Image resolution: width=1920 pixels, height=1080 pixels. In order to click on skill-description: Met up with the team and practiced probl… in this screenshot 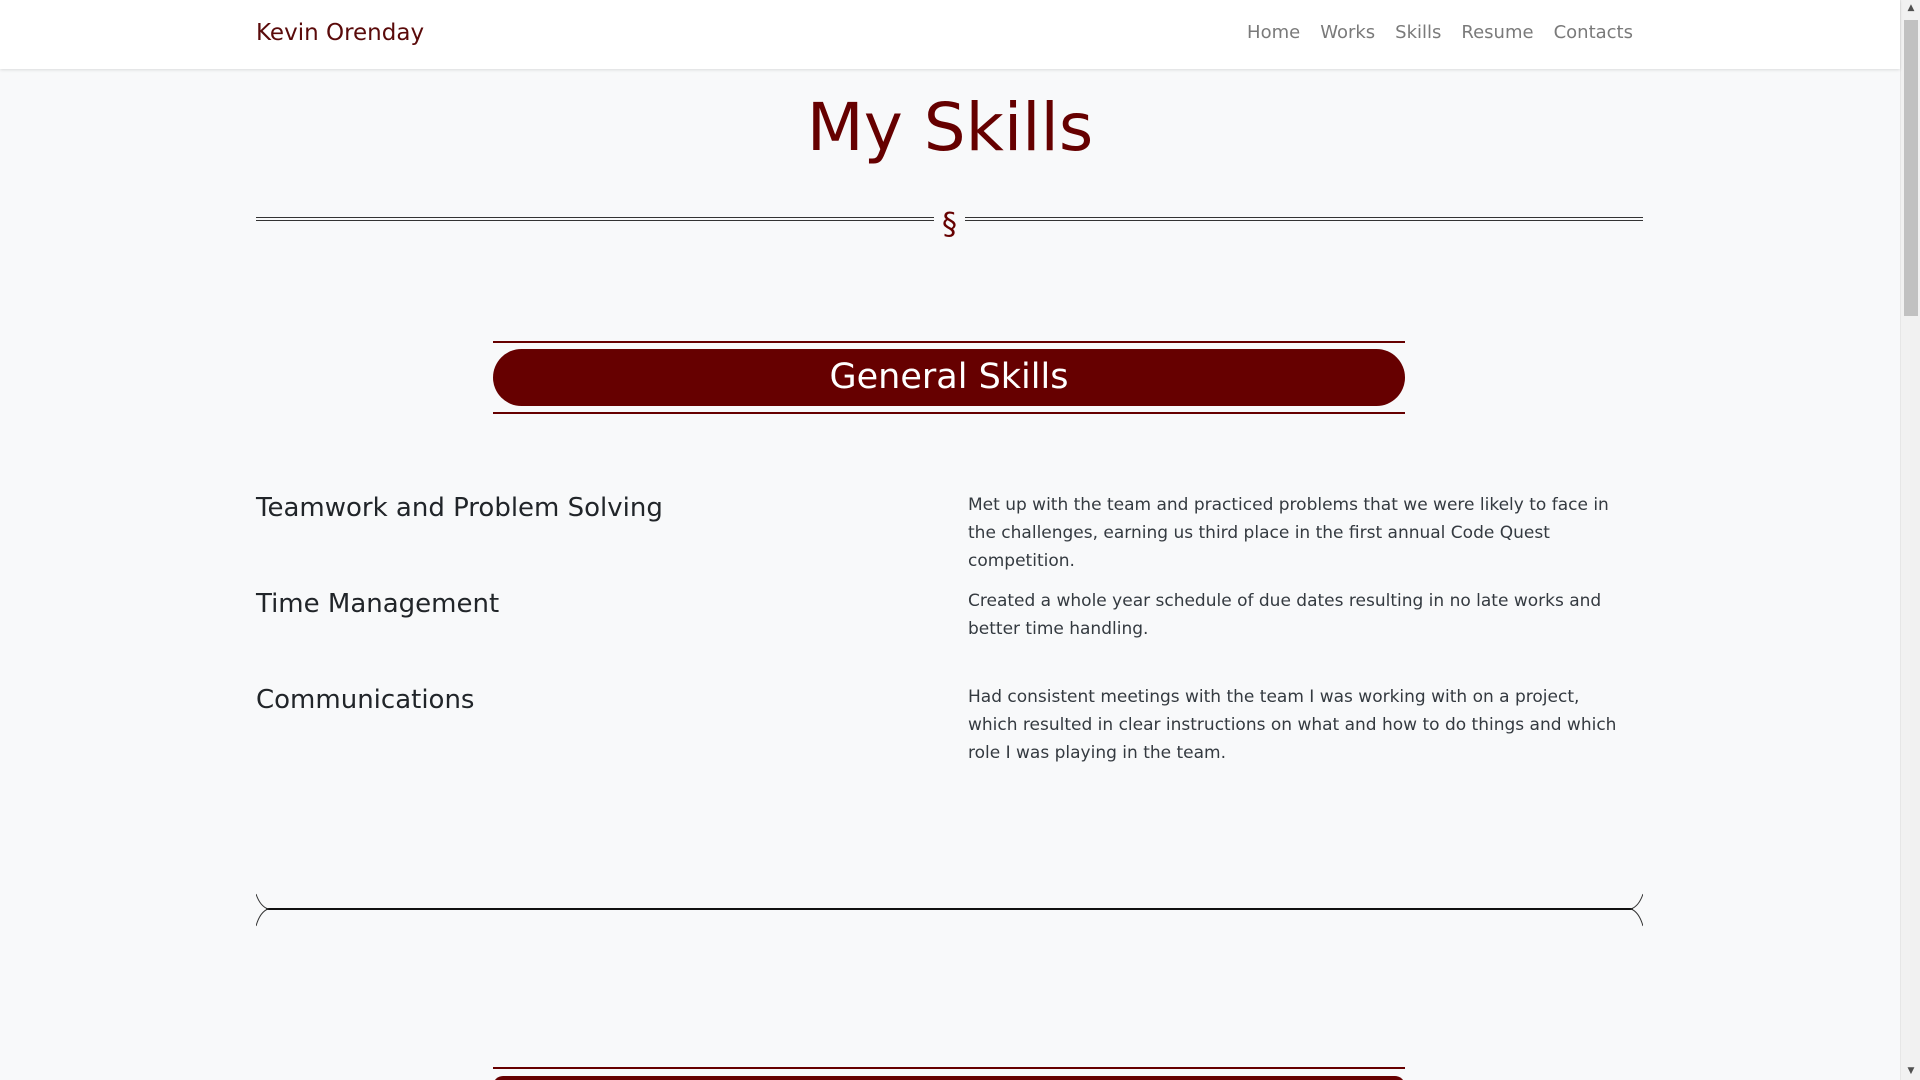, I will do `click(1288, 533)`.